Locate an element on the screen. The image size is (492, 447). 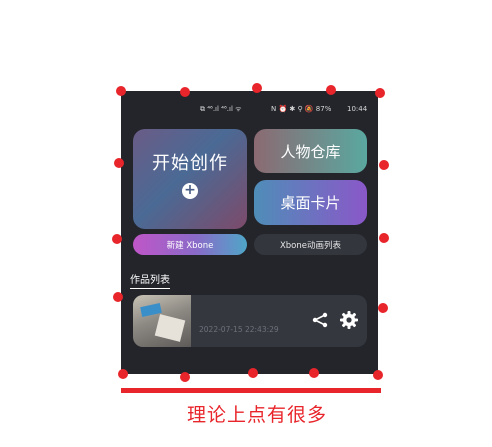
work-thumbnail is located at coordinates (162, 321).